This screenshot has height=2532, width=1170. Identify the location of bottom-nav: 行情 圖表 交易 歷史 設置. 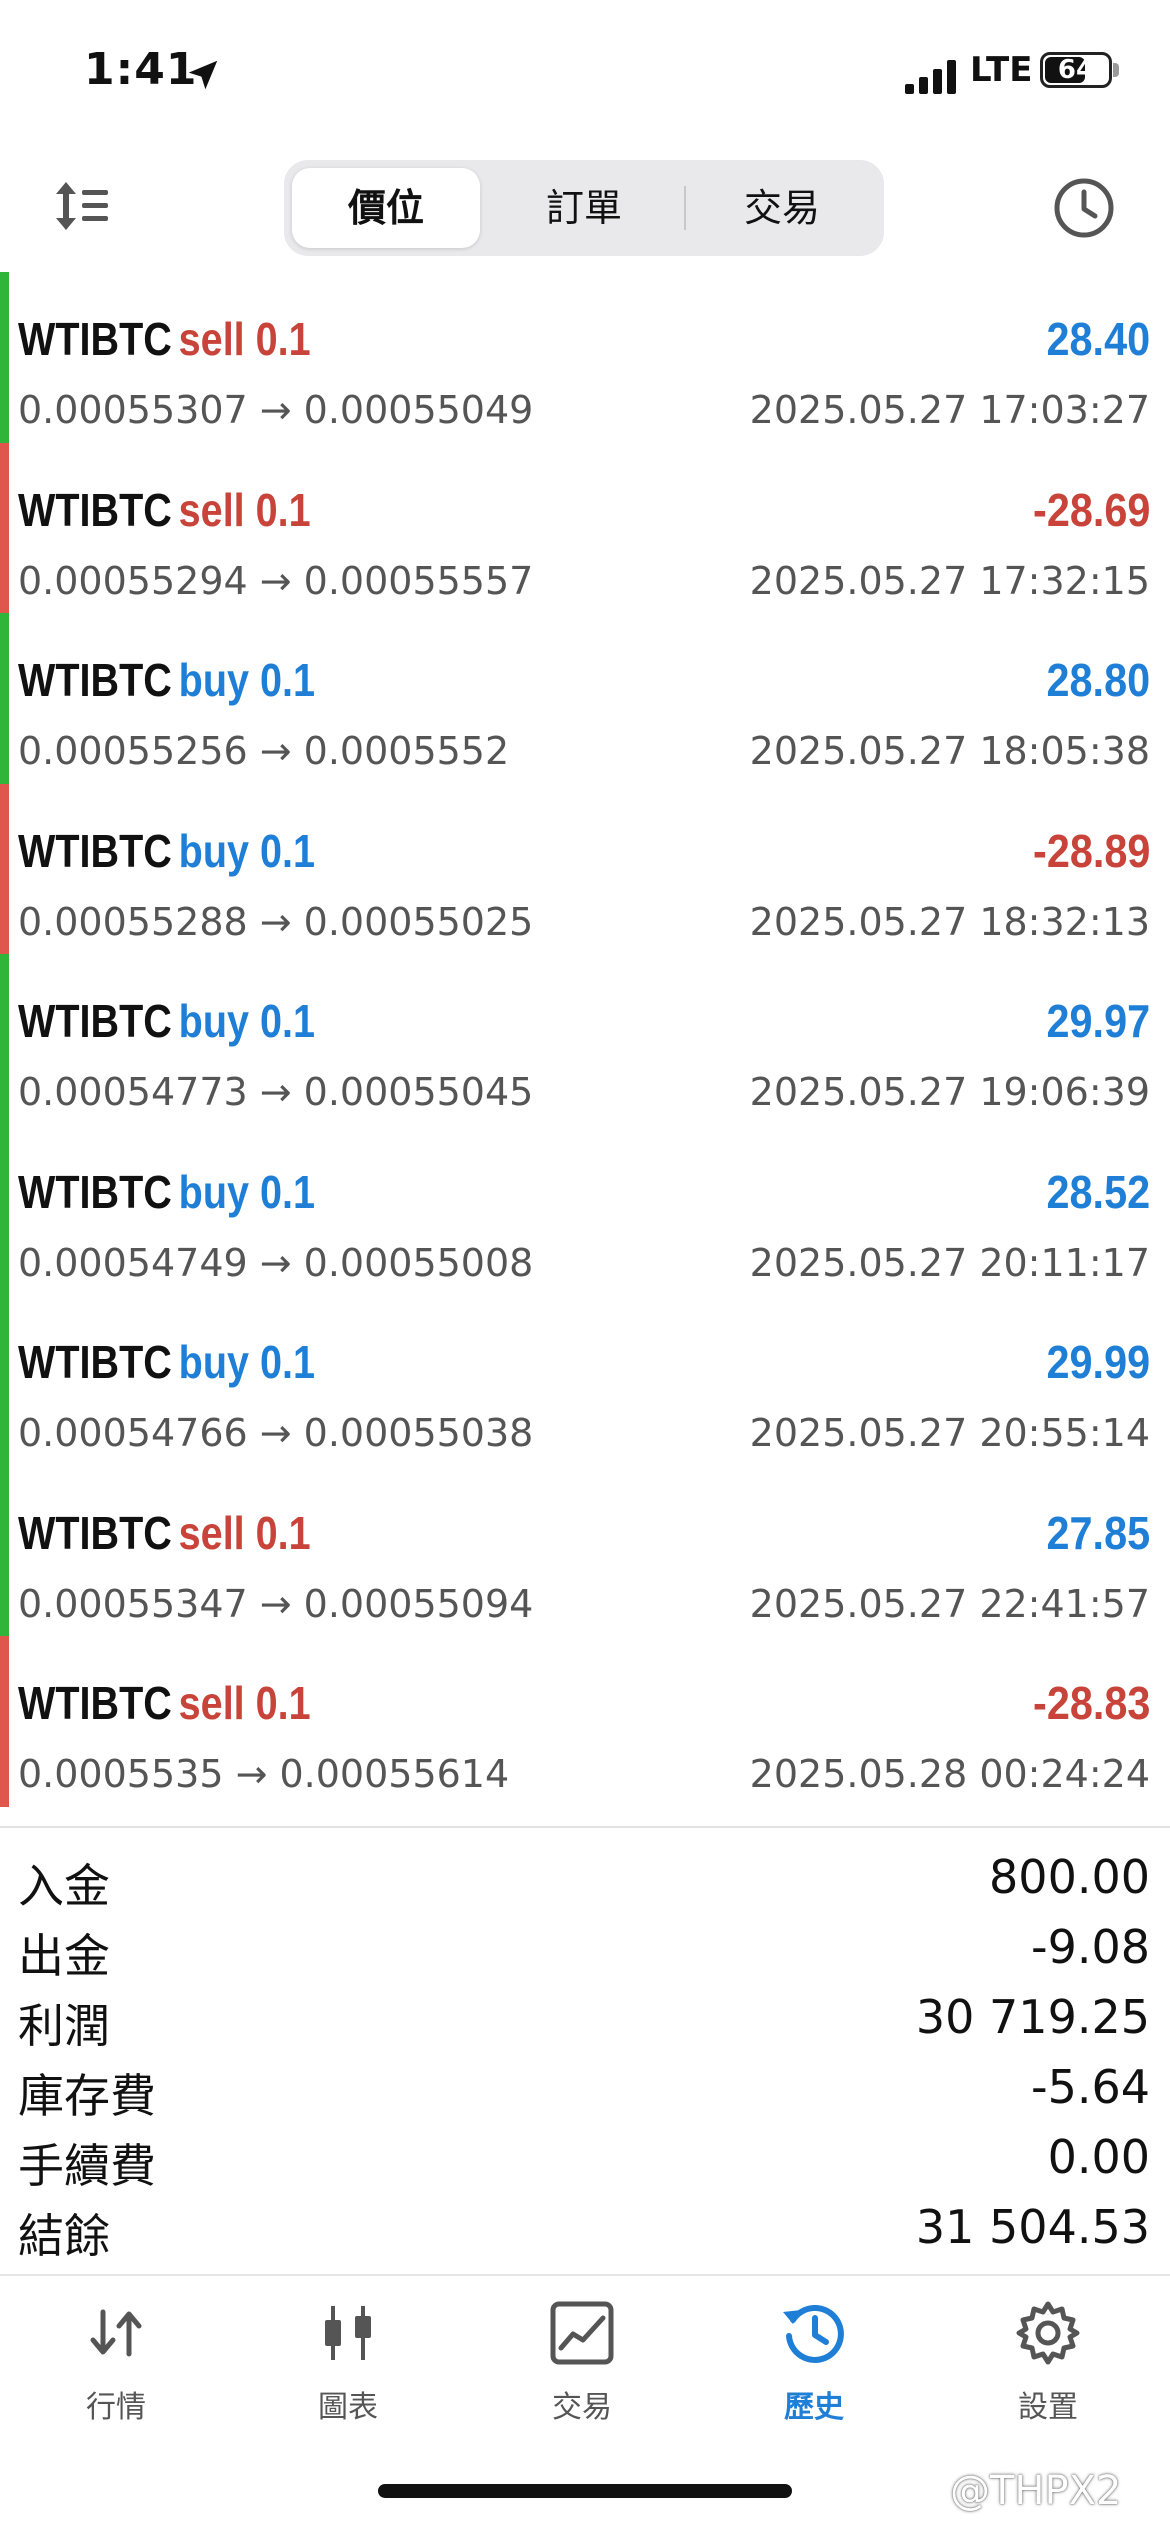
(585, 2376).